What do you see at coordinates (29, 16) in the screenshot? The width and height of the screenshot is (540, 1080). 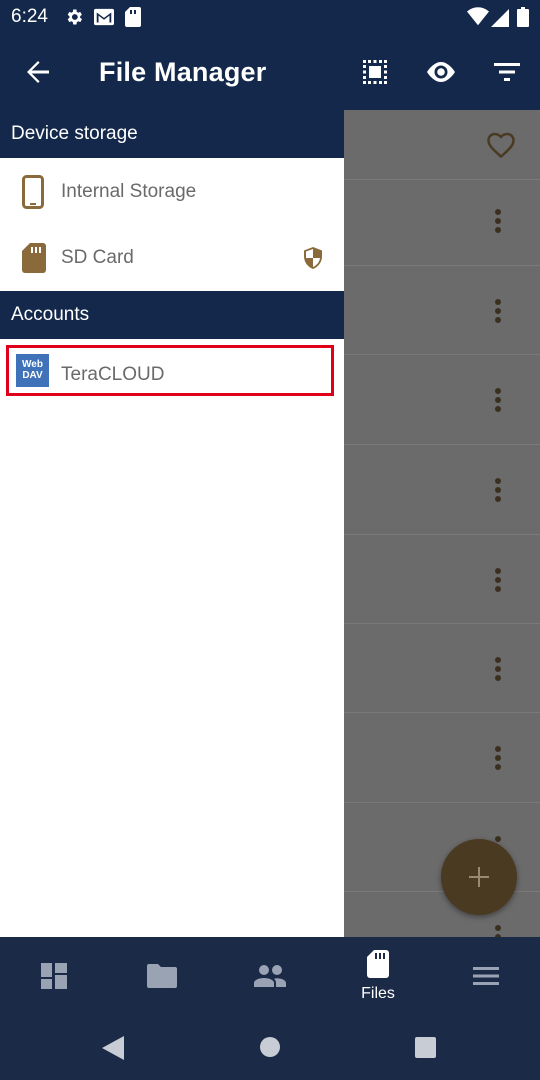 I see `status-time: 6:24` at bounding box center [29, 16].